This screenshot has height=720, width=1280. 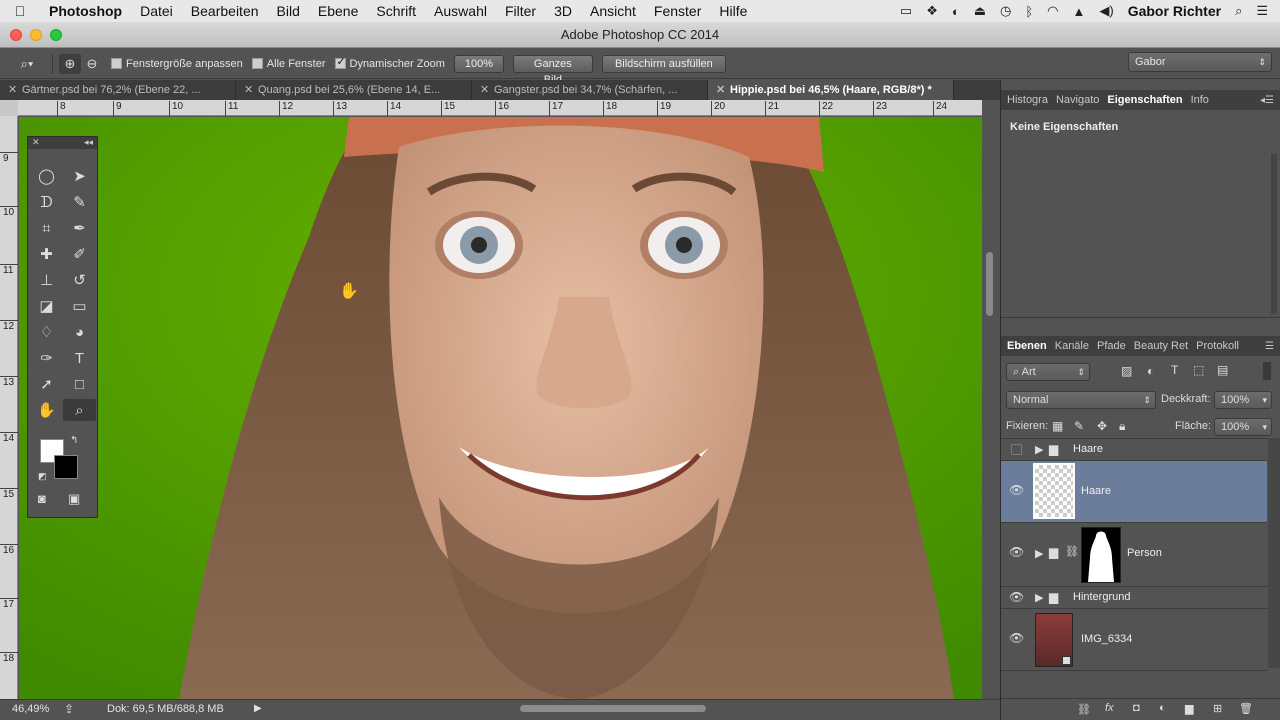 What do you see at coordinates (1084, 709) in the screenshot?
I see `link-layers-icon: ⛓︎` at bounding box center [1084, 709].